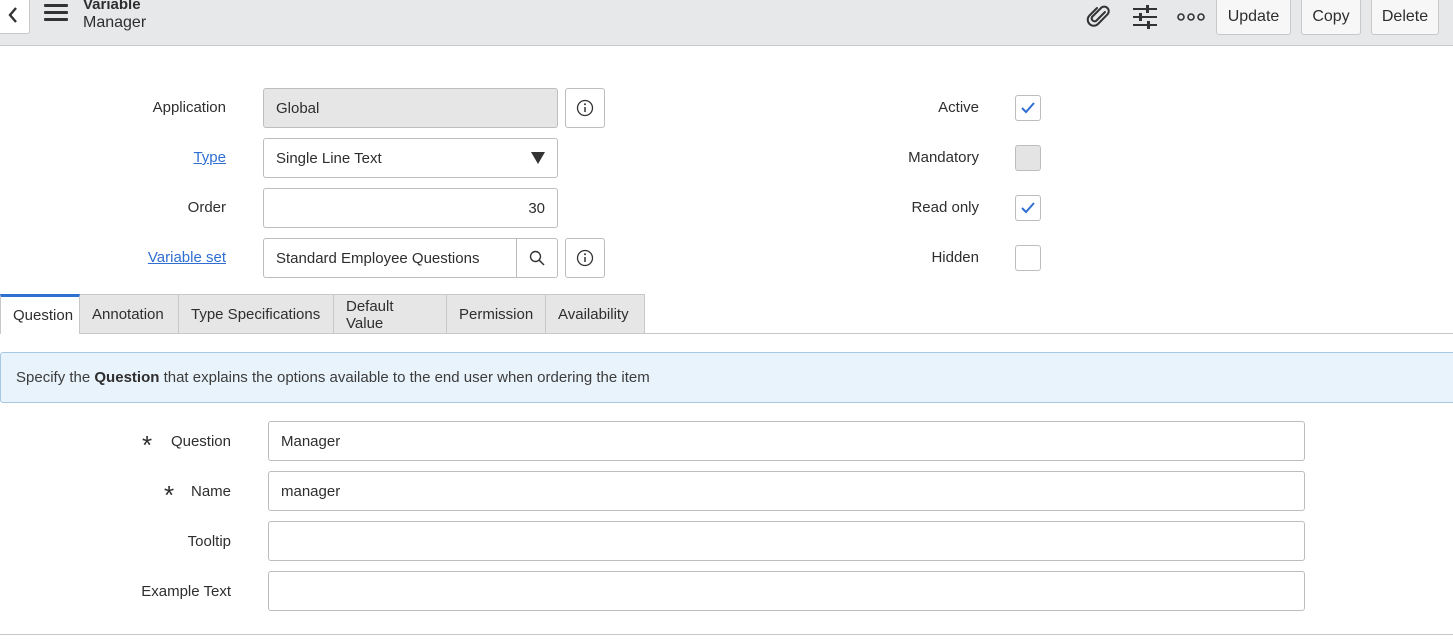 The width and height of the screenshot is (1453, 639). I want to click on type-label-link: Type, so click(163, 157).